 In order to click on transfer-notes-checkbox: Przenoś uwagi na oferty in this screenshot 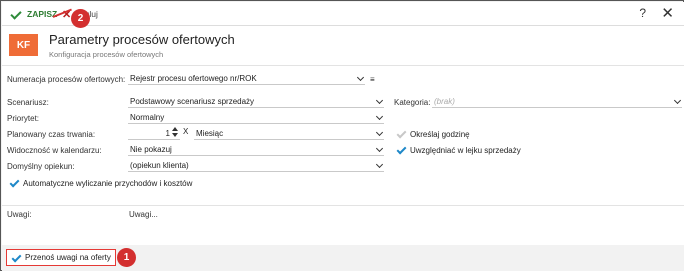, I will do `click(61, 257)`.